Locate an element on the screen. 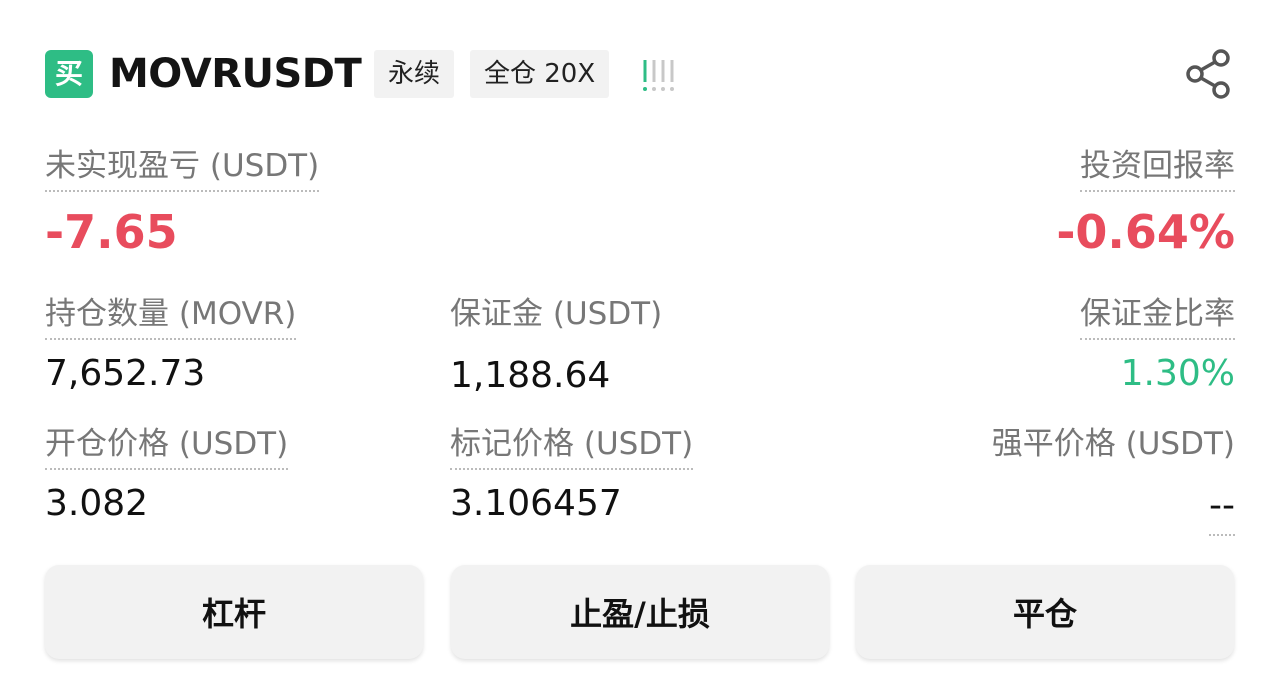  mark-price-block: 标记价格 (USDT) 3.106457 is located at coordinates (572, 475).